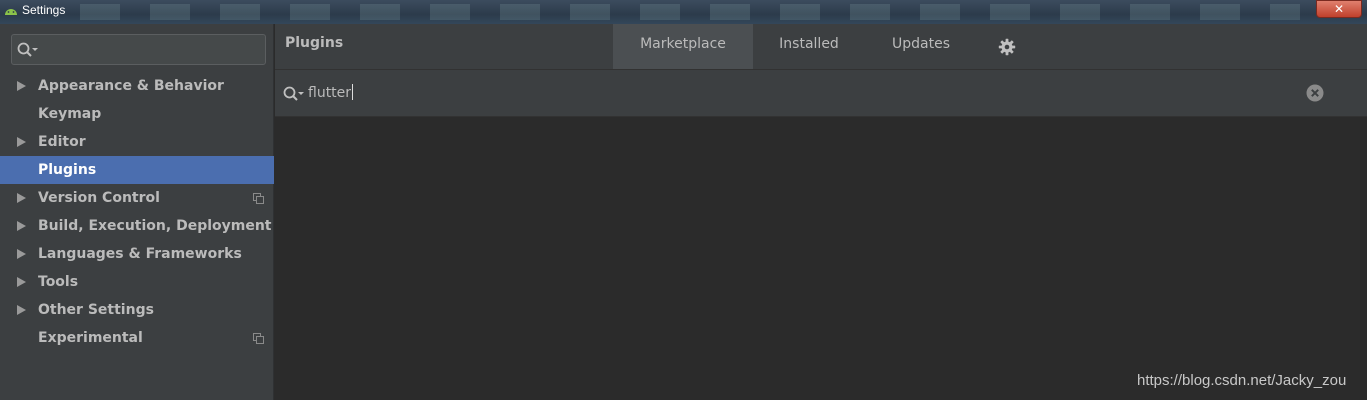  Describe the element at coordinates (138, 49) in the screenshot. I see `sidebar-search-input` at that location.